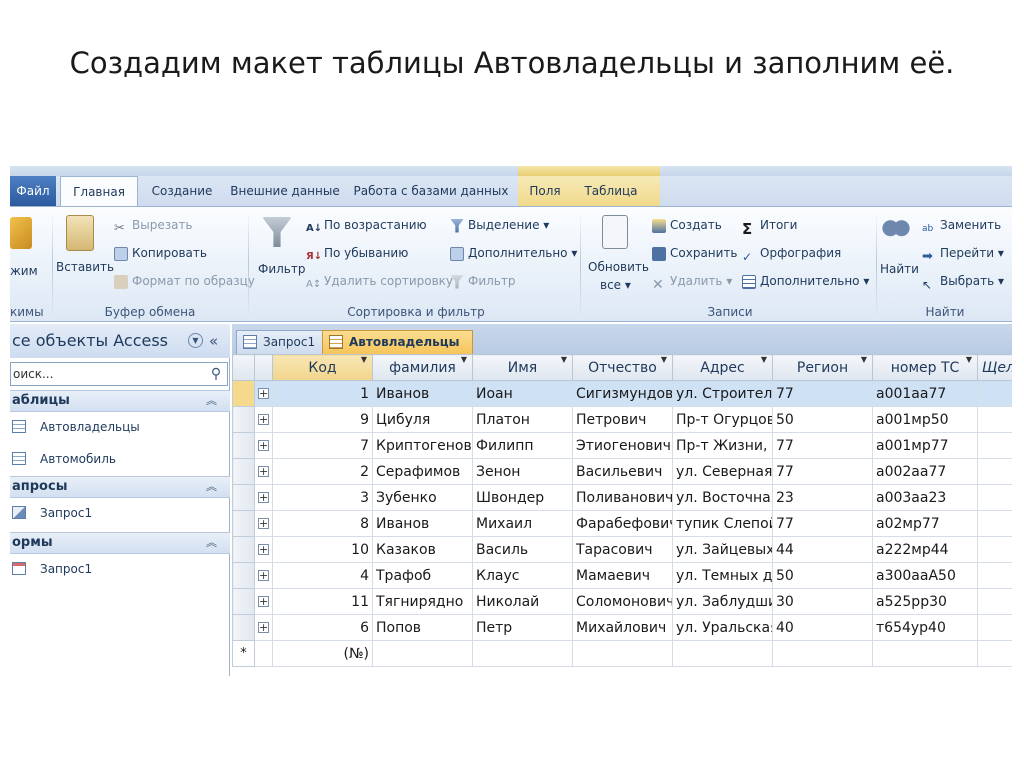 This screenshot has width=1024, height=768. I want to click on view-icon, so click(21, 233).